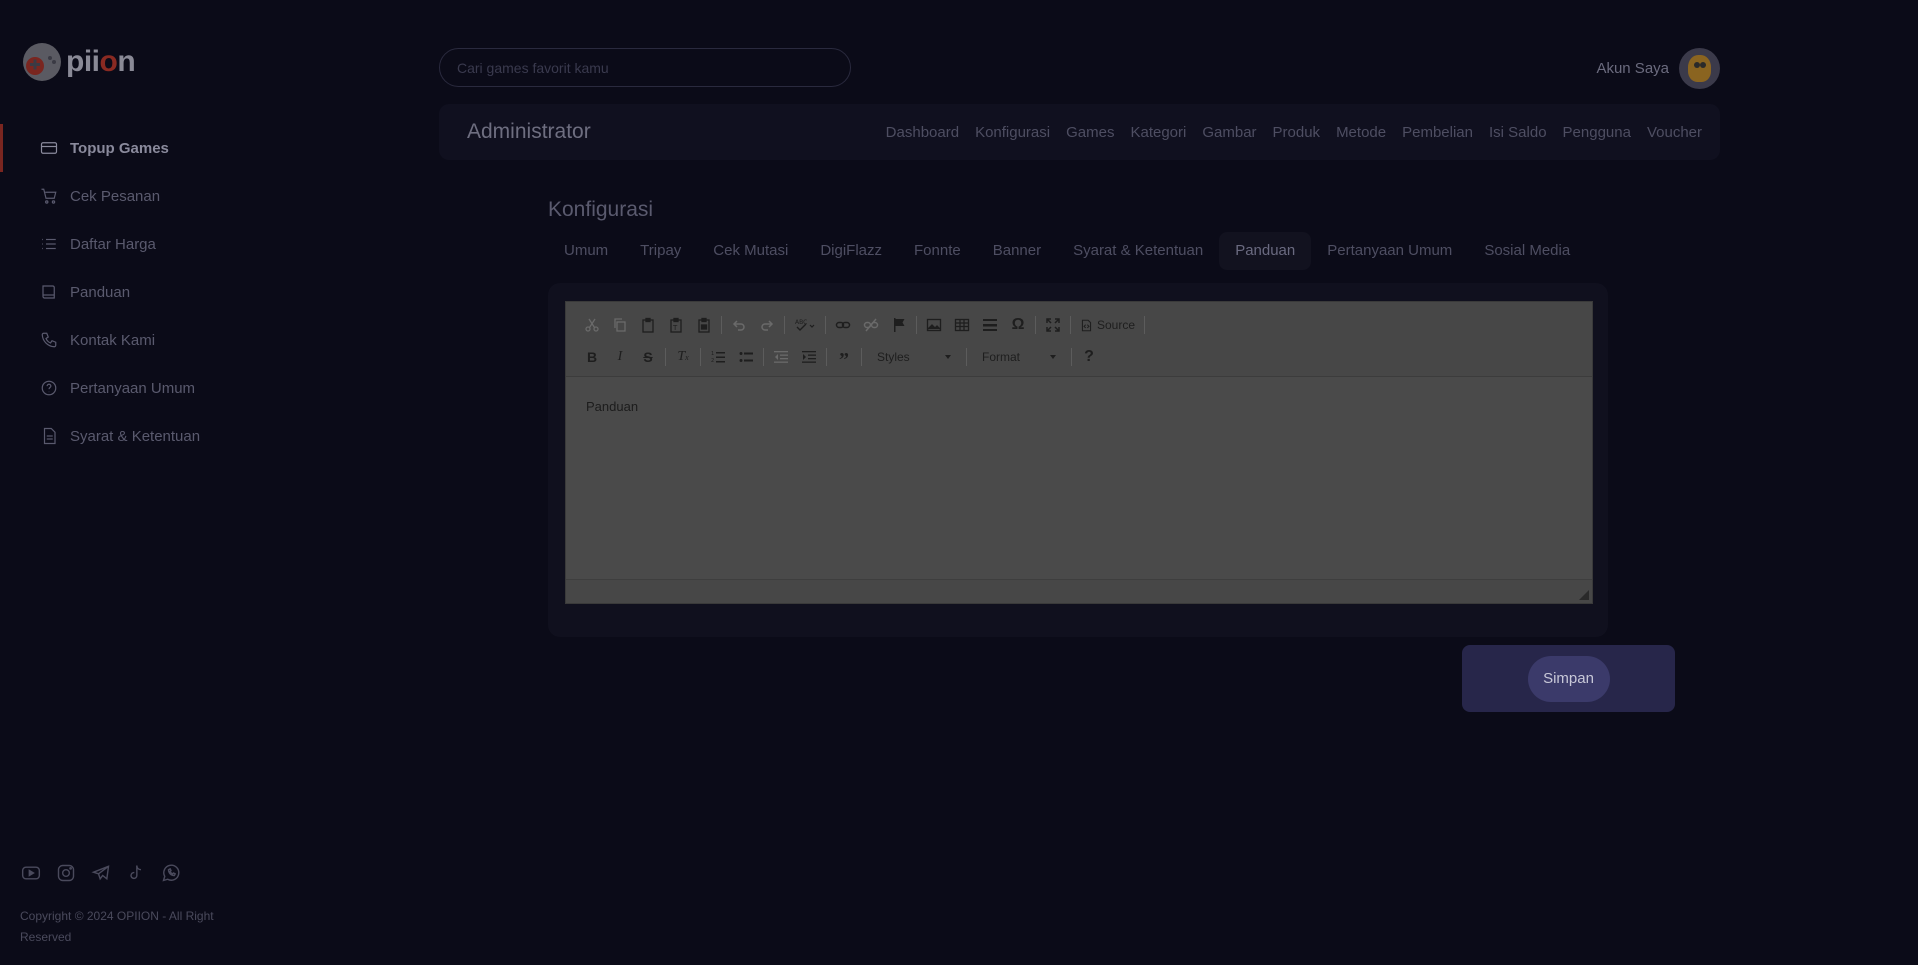 The width and height of the screenshot is (1918, 965). I want to click on admin-link-pembelian: Pembelian, so click(1437, 132).